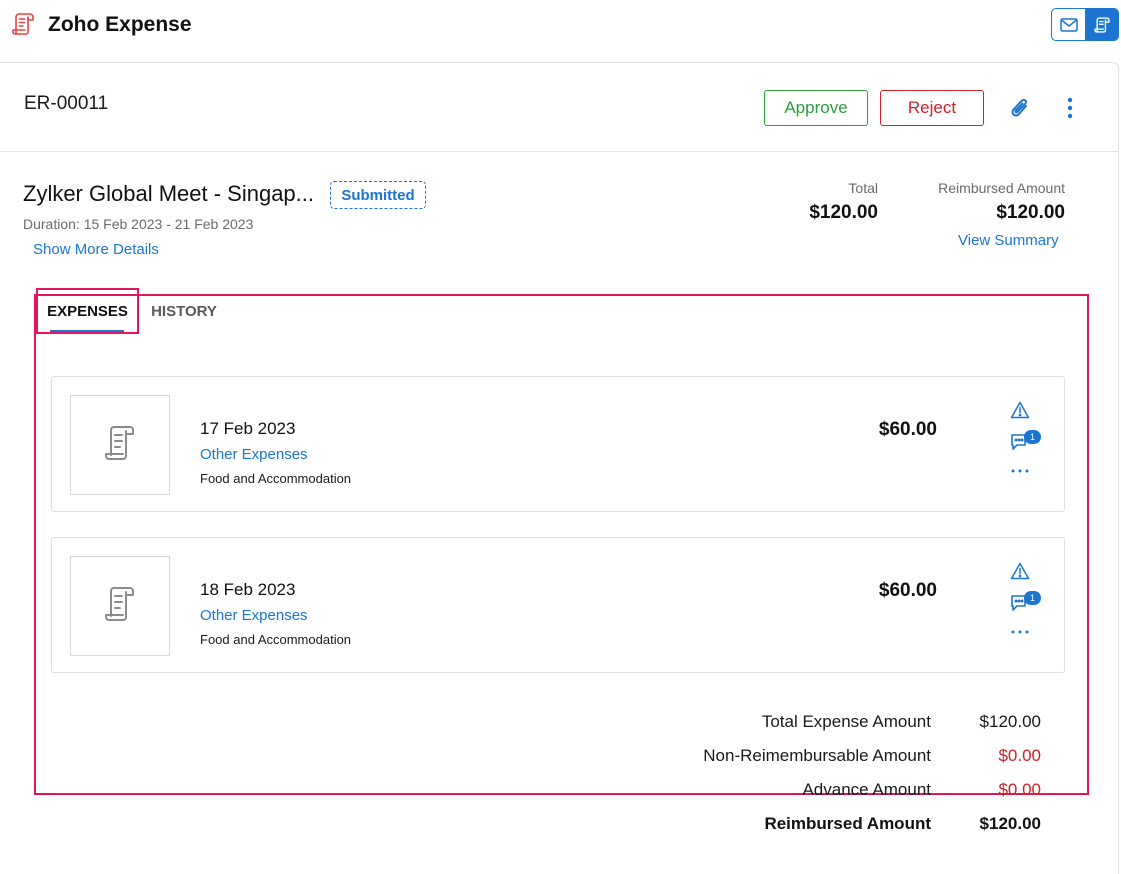  What do you see at coordinates (23, 24) in the screenshot?
I see `receipt-logo-icon` at bounding box center [23, 24].